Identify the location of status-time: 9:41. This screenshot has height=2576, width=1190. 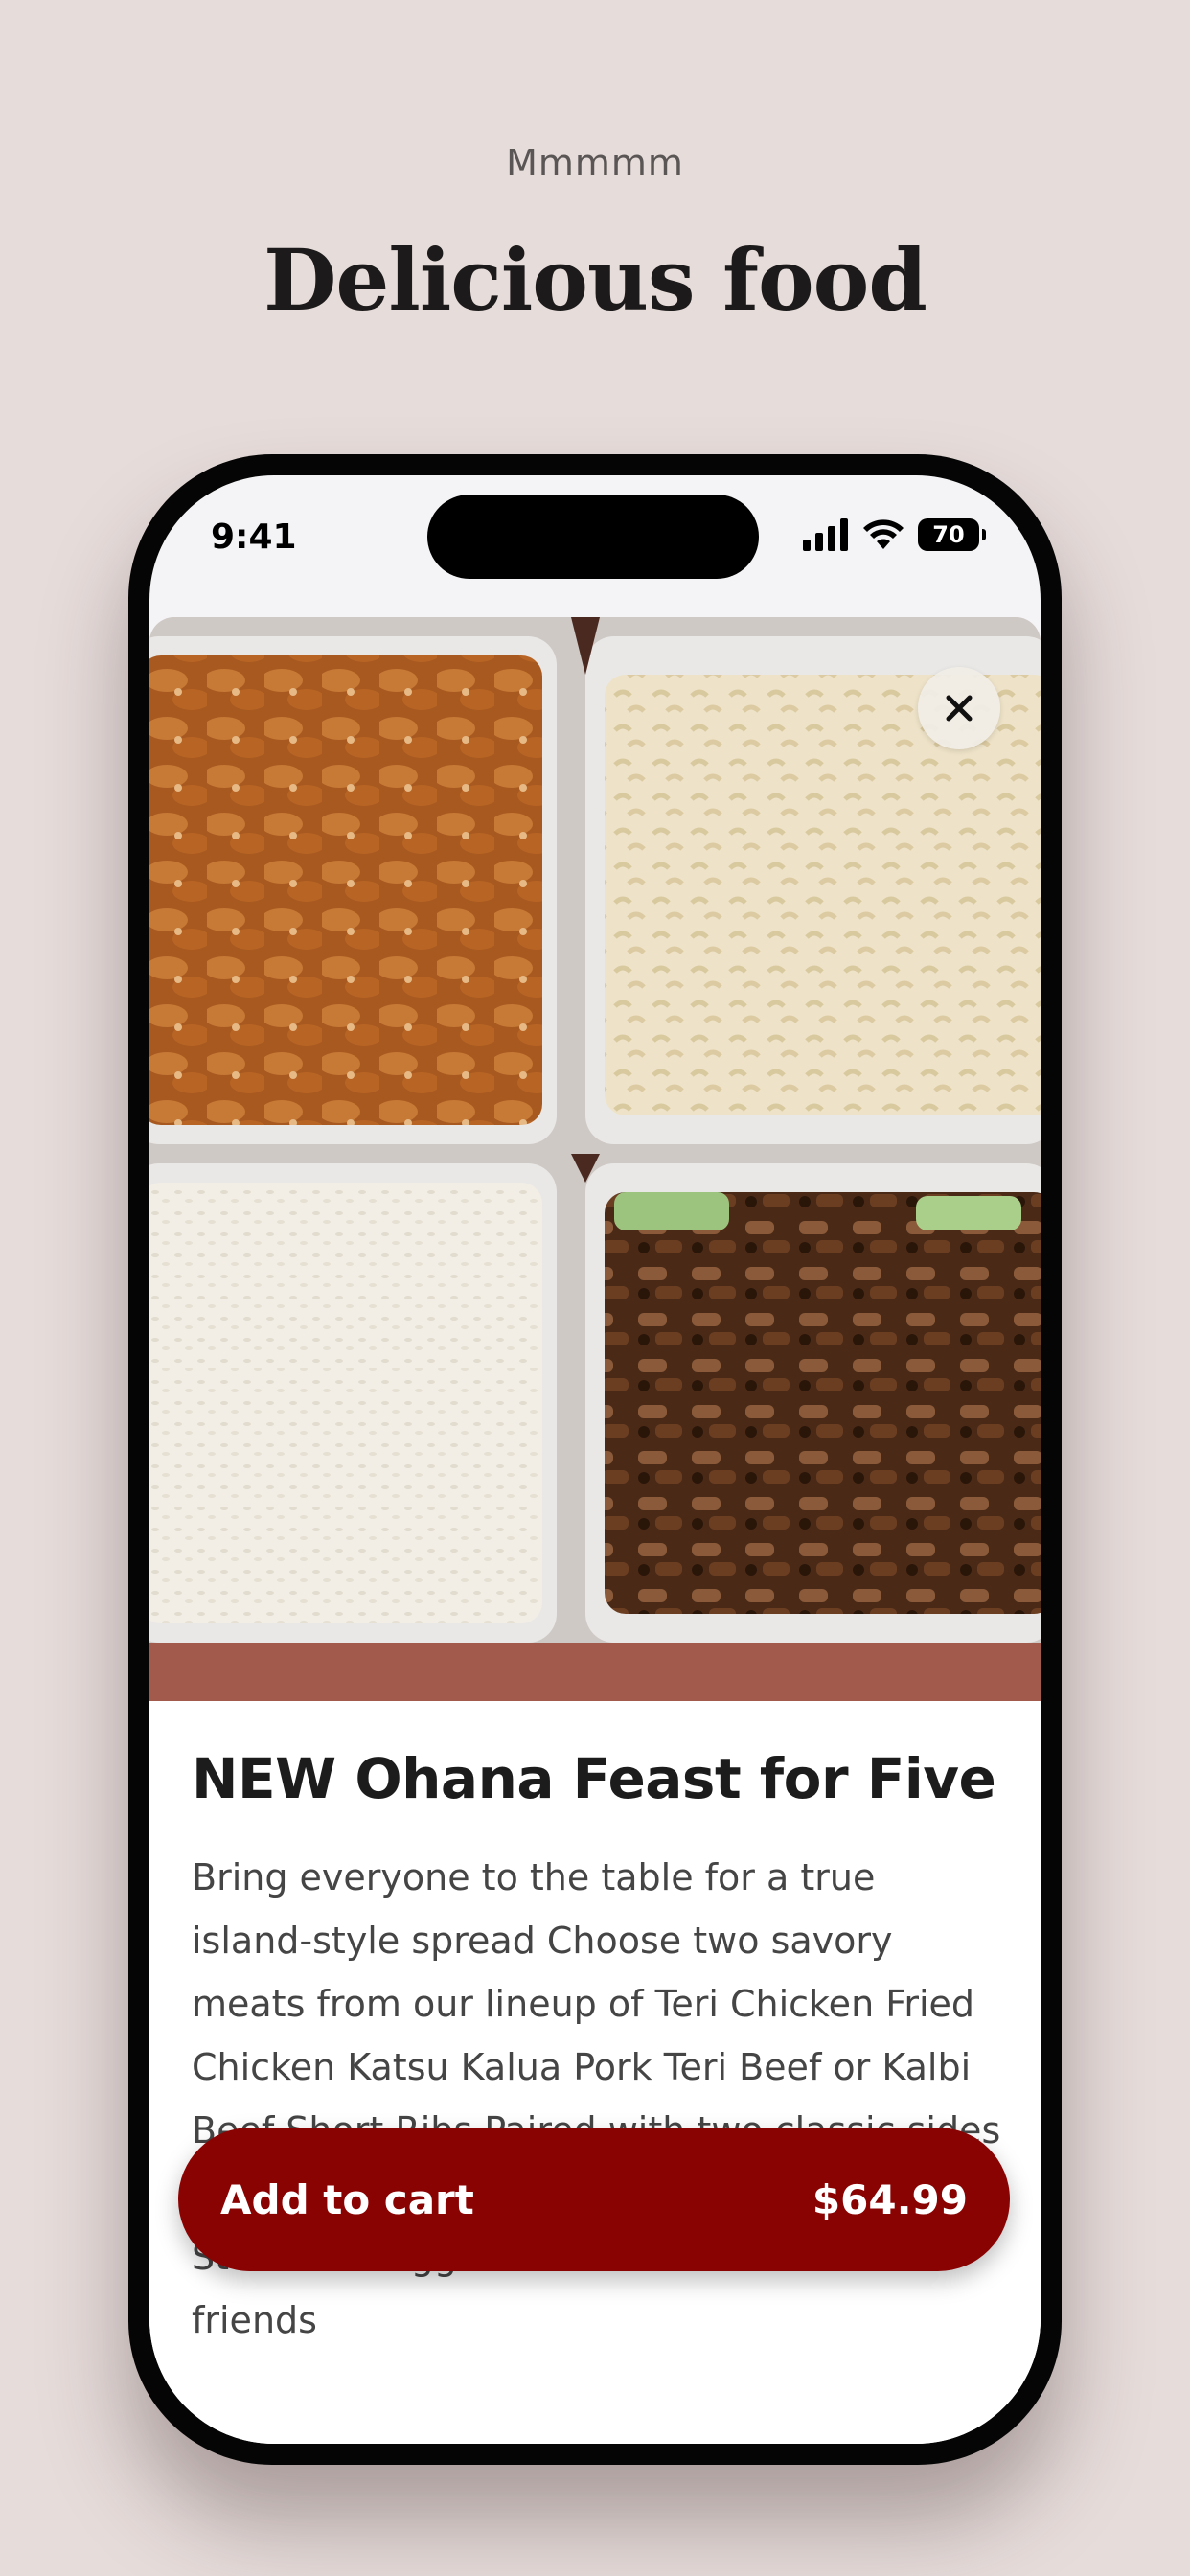
(254, 537).